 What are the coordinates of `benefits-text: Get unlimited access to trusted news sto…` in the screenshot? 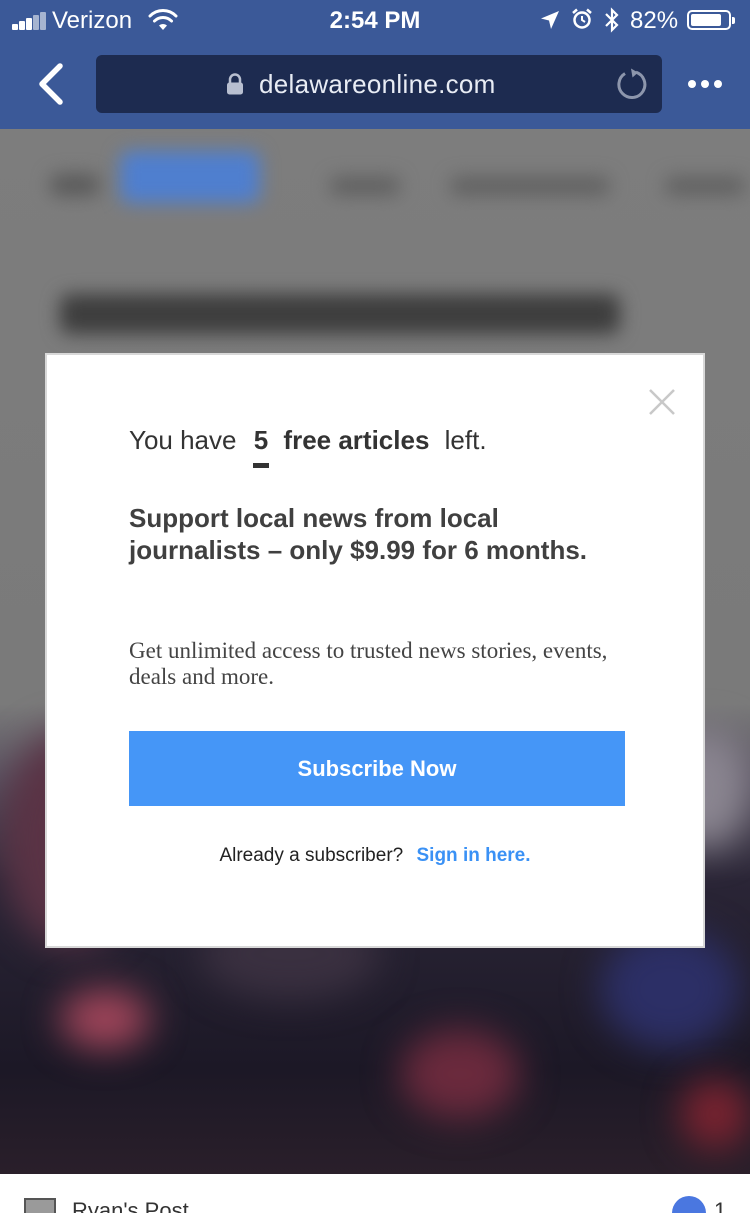 It's located at (368, 663).